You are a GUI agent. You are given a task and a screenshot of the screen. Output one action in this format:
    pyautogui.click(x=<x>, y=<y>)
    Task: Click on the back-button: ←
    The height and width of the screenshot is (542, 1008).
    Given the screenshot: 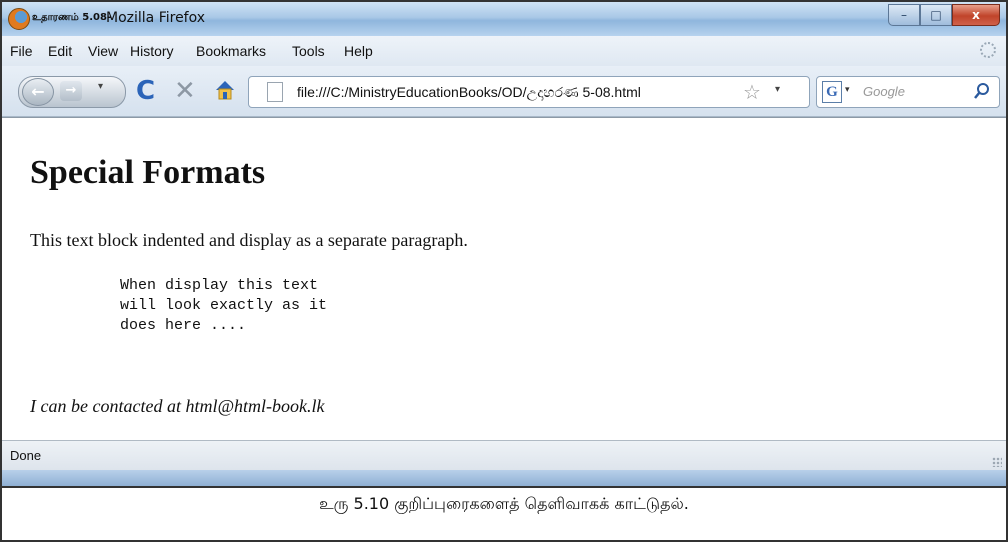 What is the action you would take?
    pyautogui.click(x=38, y=92)
    